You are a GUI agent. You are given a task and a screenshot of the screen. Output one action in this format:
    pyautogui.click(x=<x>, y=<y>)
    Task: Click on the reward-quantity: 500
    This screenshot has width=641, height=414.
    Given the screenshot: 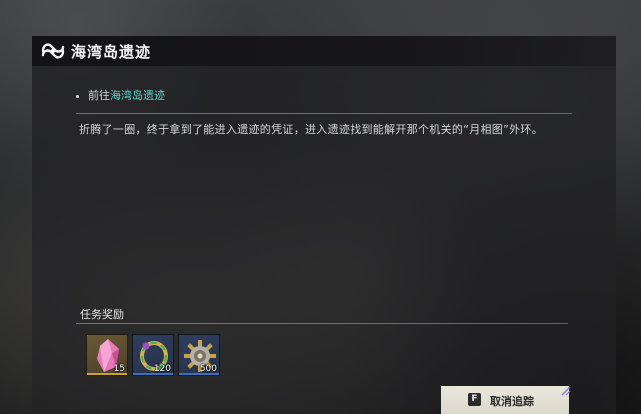 What is the action you would take?
    pyautogui.click(x=208, y=369)
    